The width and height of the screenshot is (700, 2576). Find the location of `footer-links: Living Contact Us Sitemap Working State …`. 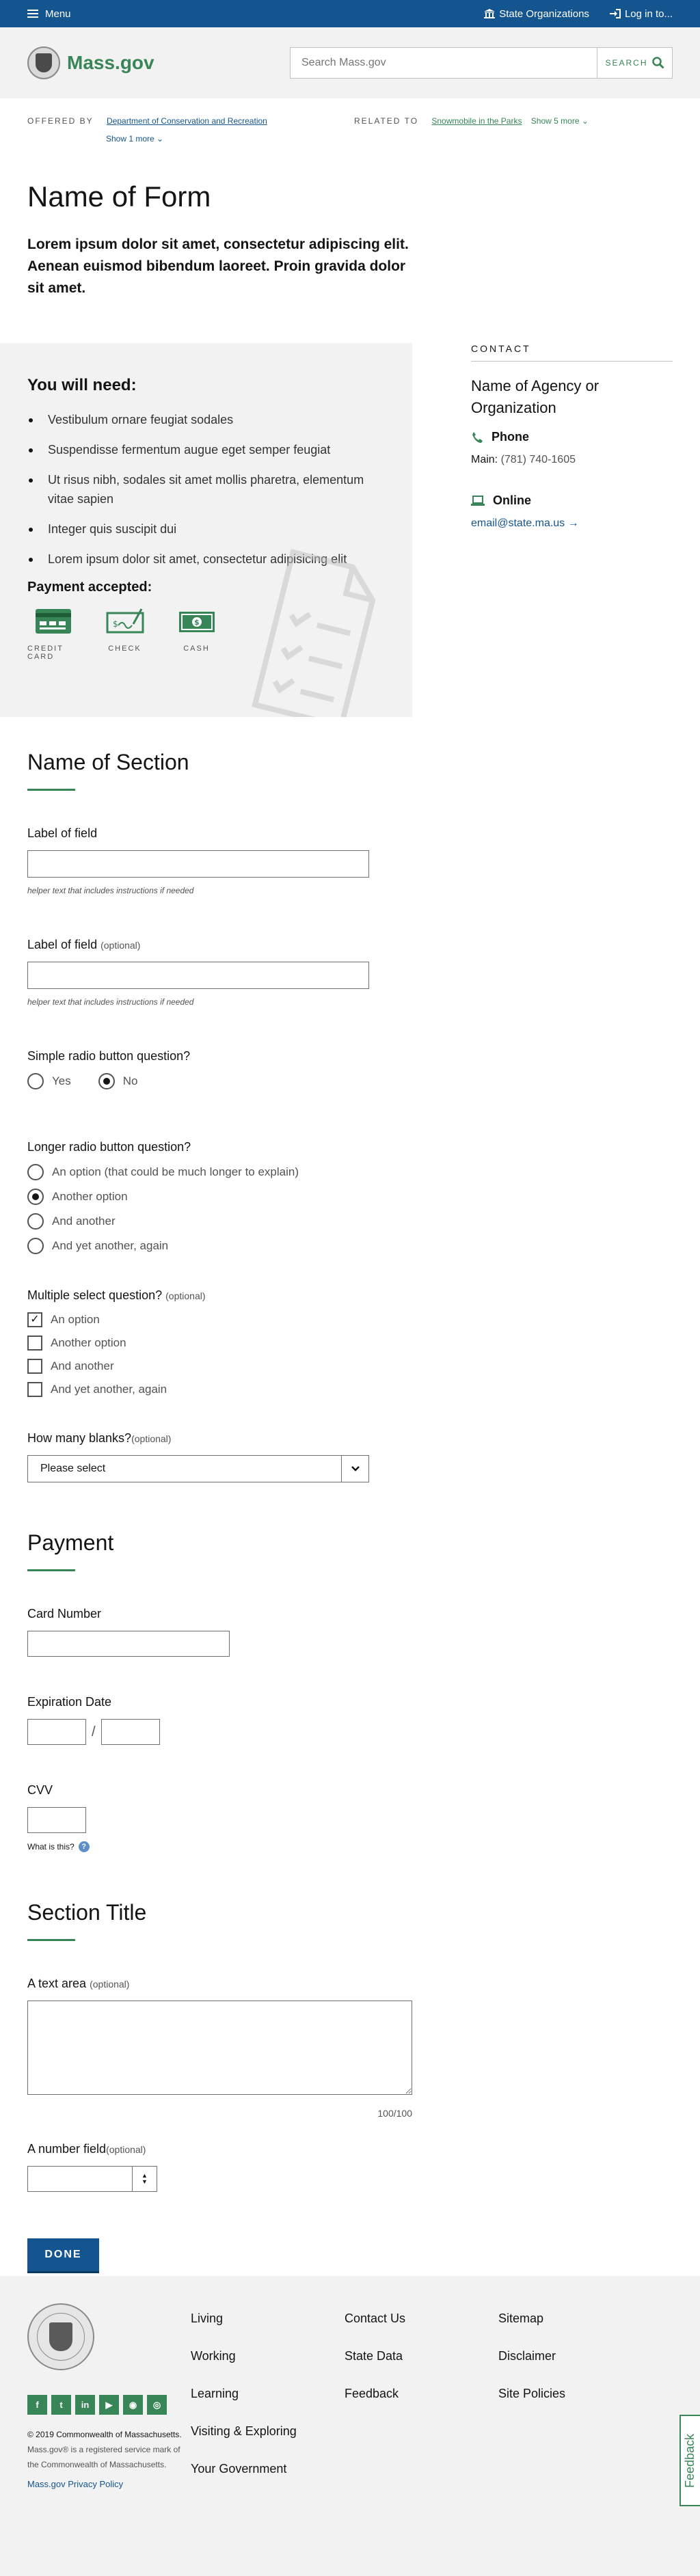

footer-links: Living Contact Us Sitemap Working State … is located at coordinates (421, 2393).